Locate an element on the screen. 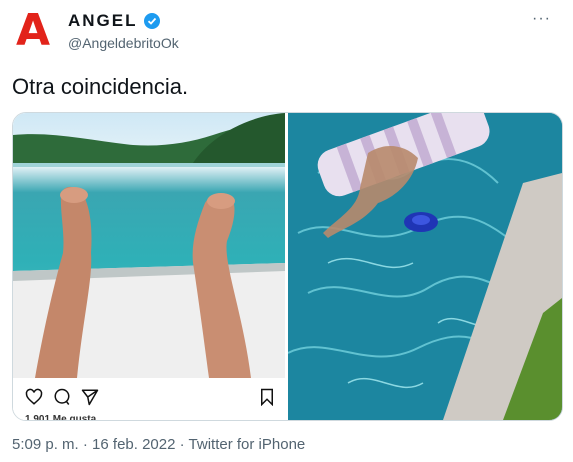 This screenshot has height=462, width=573. tweet-date: 16 feb. 2022 is located at coordinates (133, 444).